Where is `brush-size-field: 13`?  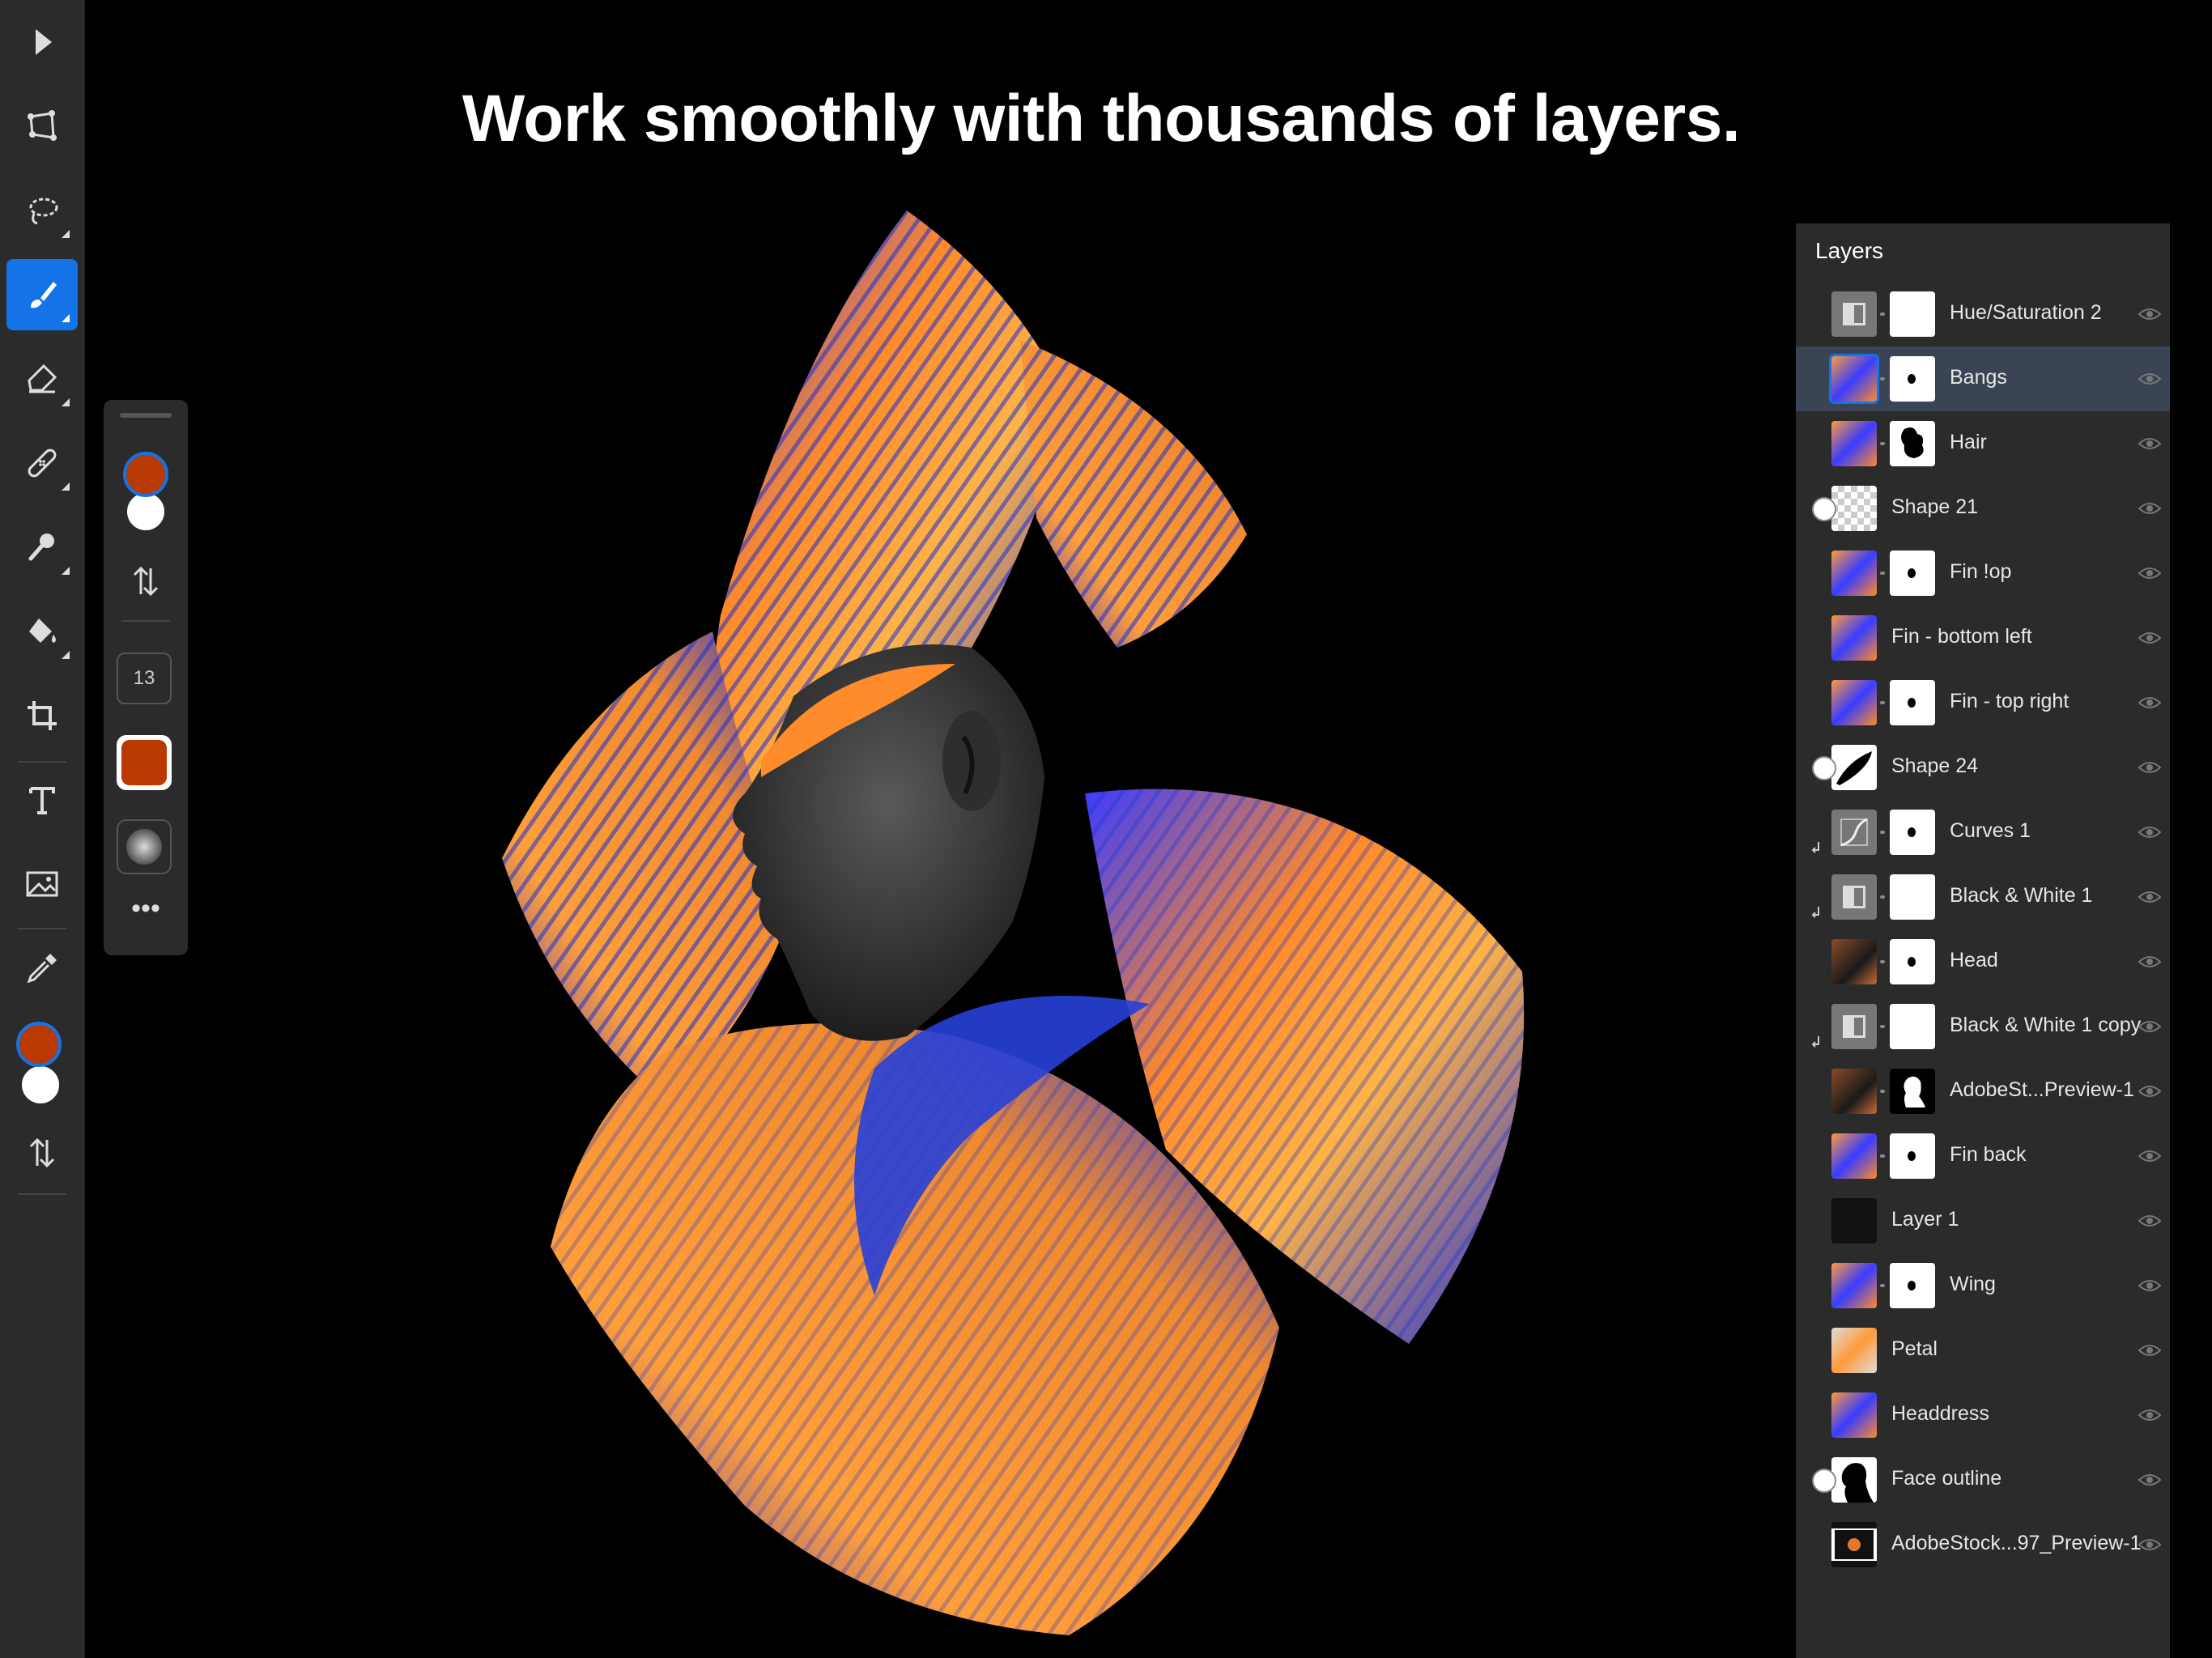 brush-size-field: 13 is located at coordinates (144, 678).